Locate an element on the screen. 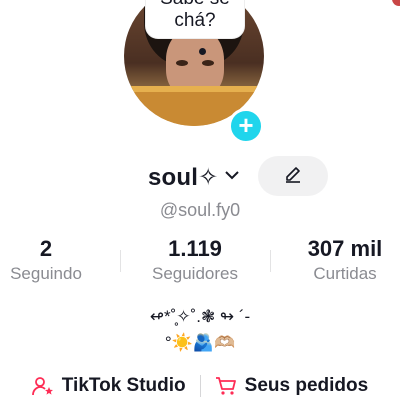 The height and width of the screenshot is (400, 400). orders-link: Seus pedidos is located at coordinates (292, 386).